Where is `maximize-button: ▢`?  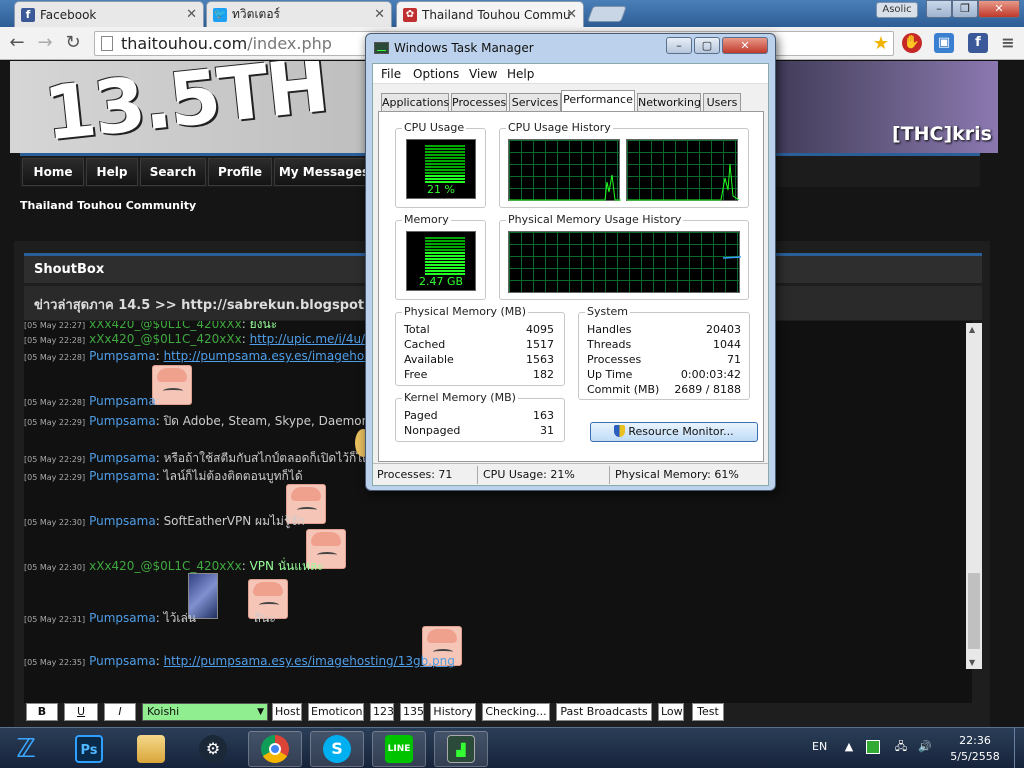 maximize-button: ▢ is located at coordinates (707, 45).